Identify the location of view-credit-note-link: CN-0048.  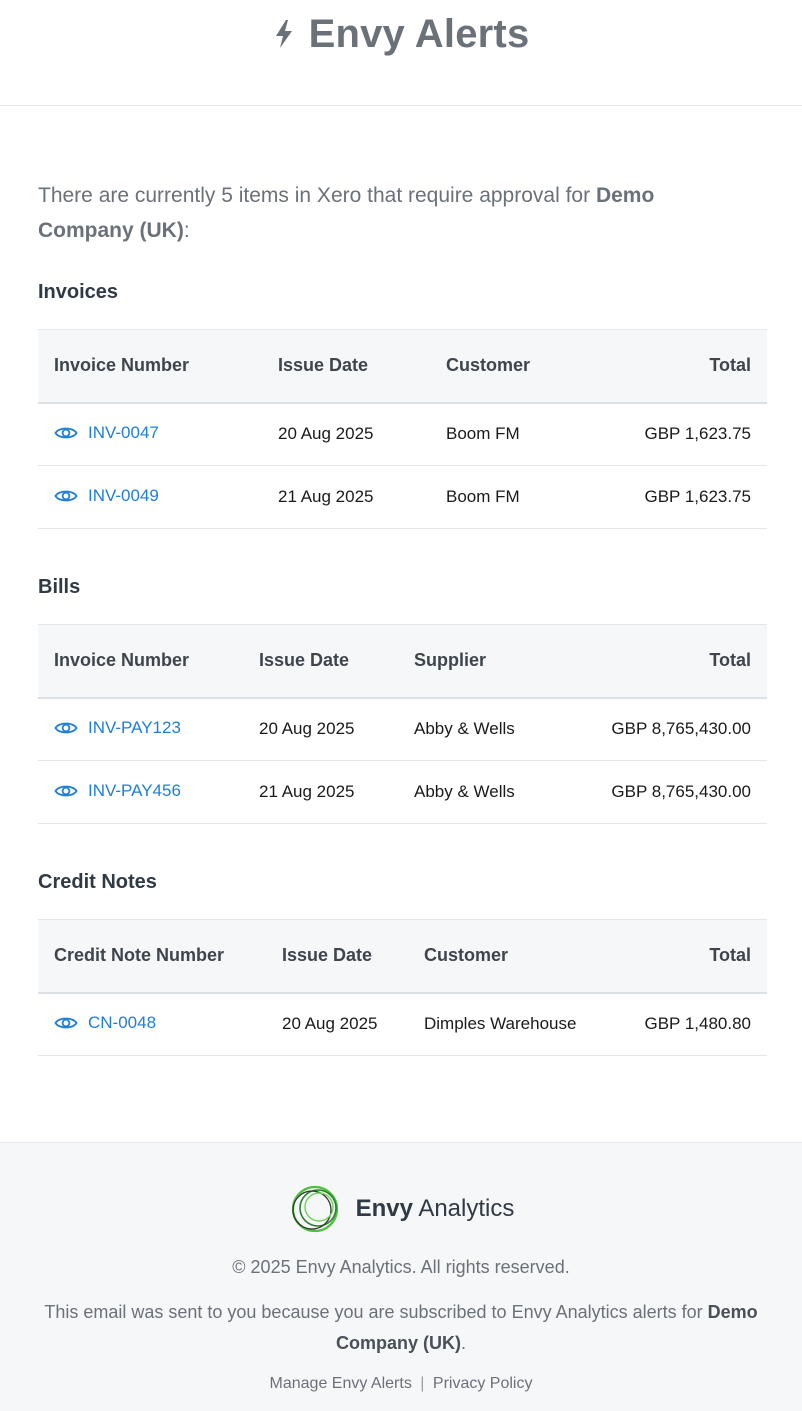
(105, 1023).